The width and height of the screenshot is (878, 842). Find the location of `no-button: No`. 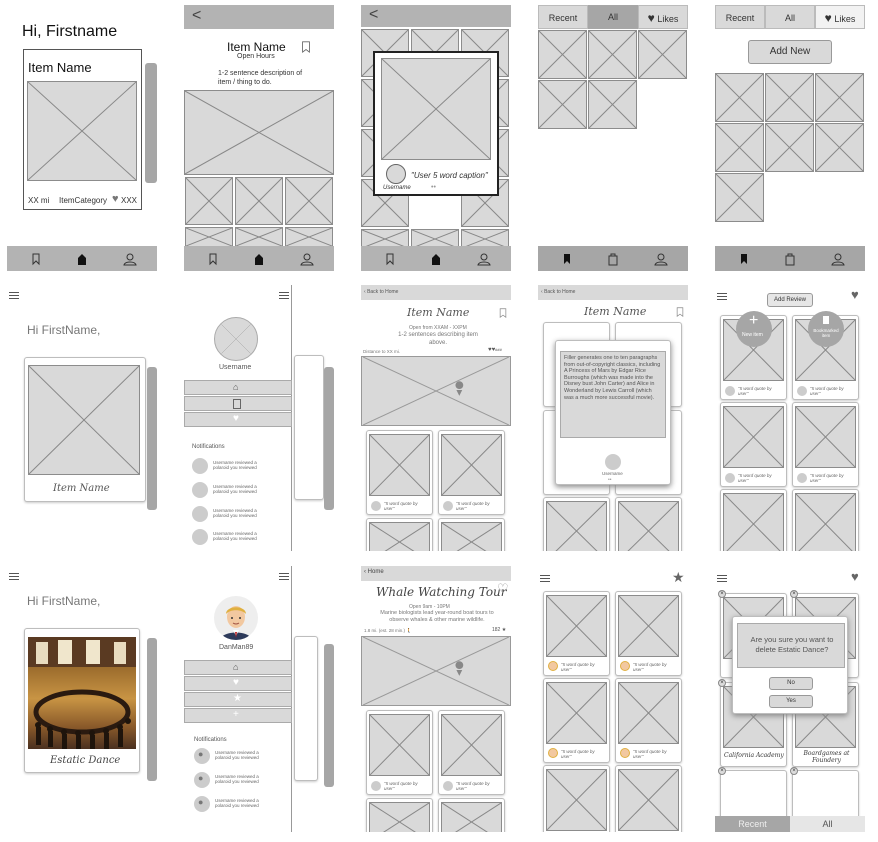

no-button: No is located at coordinates (791, 683).